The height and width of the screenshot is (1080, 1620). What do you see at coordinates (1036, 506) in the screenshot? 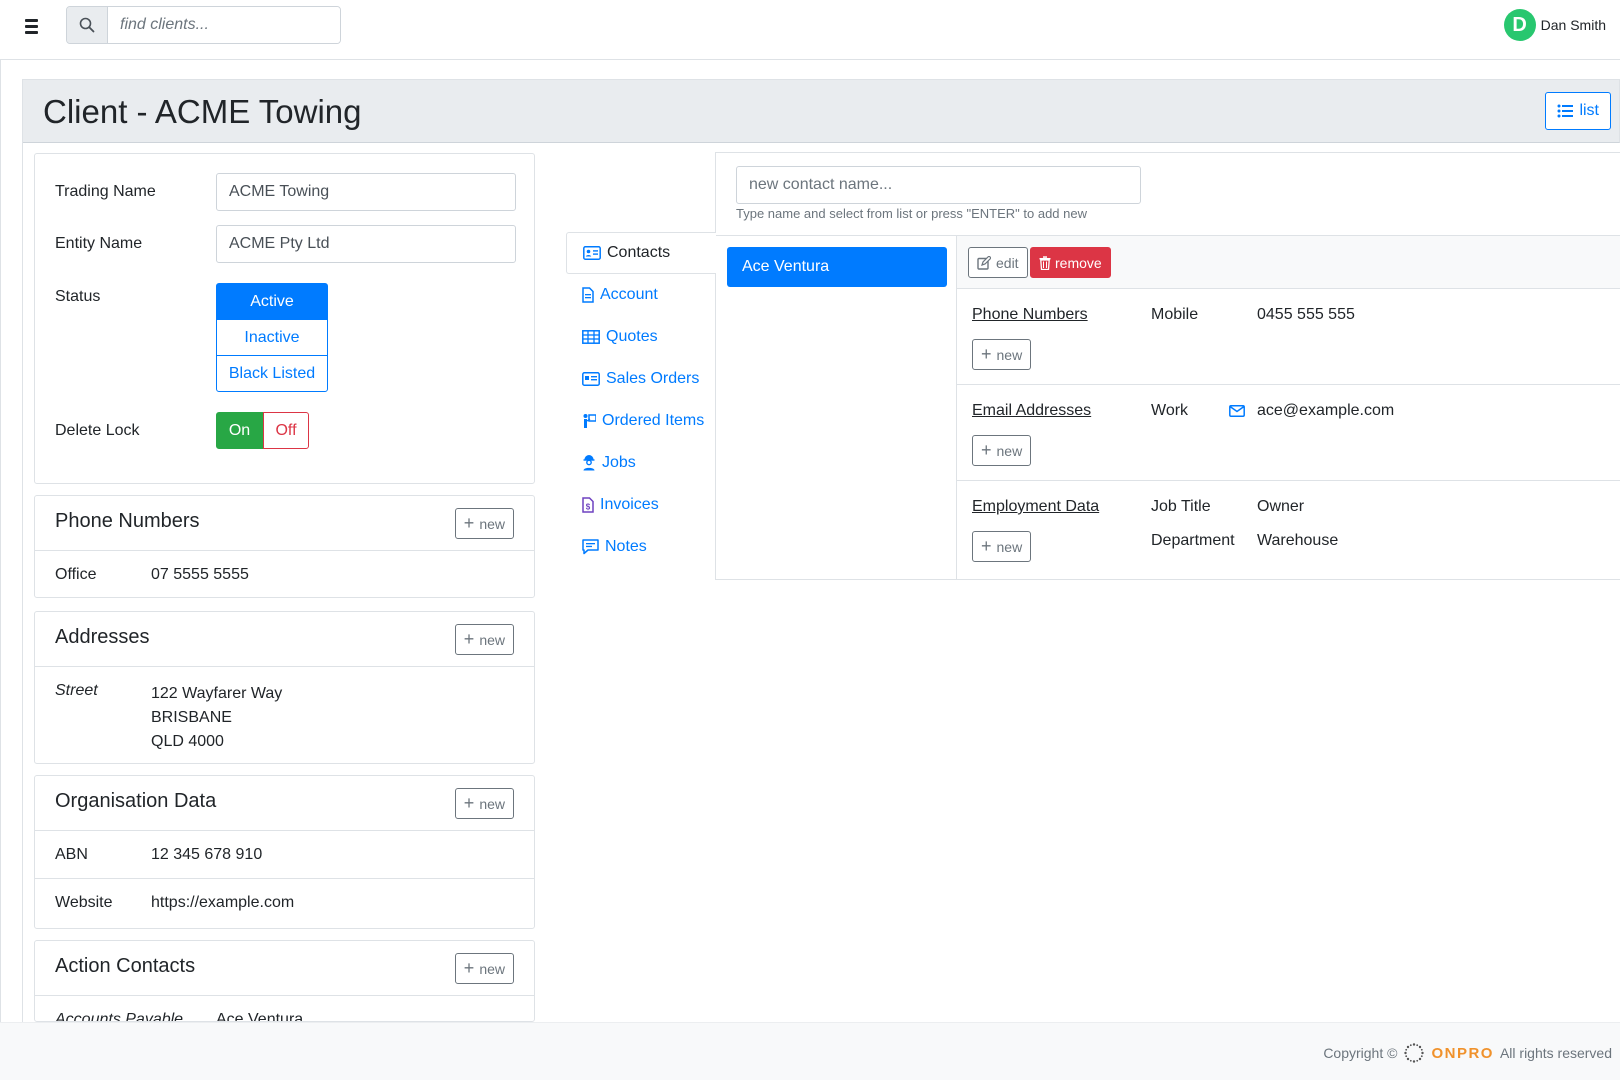
I see `contact-employment-title: Employment Data` at bounding box center [1036, 506].